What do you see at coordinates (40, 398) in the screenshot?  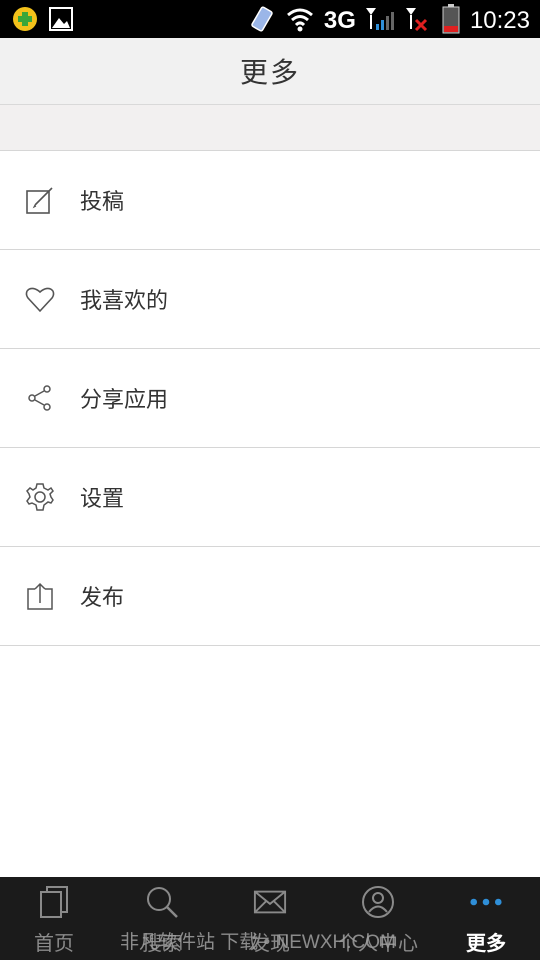 I see `share-icon` at bounding box center [40, 398].